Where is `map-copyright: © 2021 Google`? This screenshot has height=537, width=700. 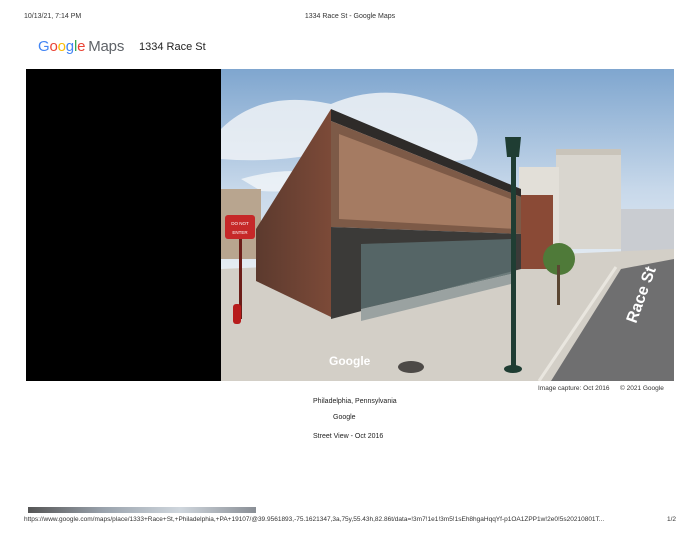 map-copyright: © 2021 Google is located at coordinates (642, 388).